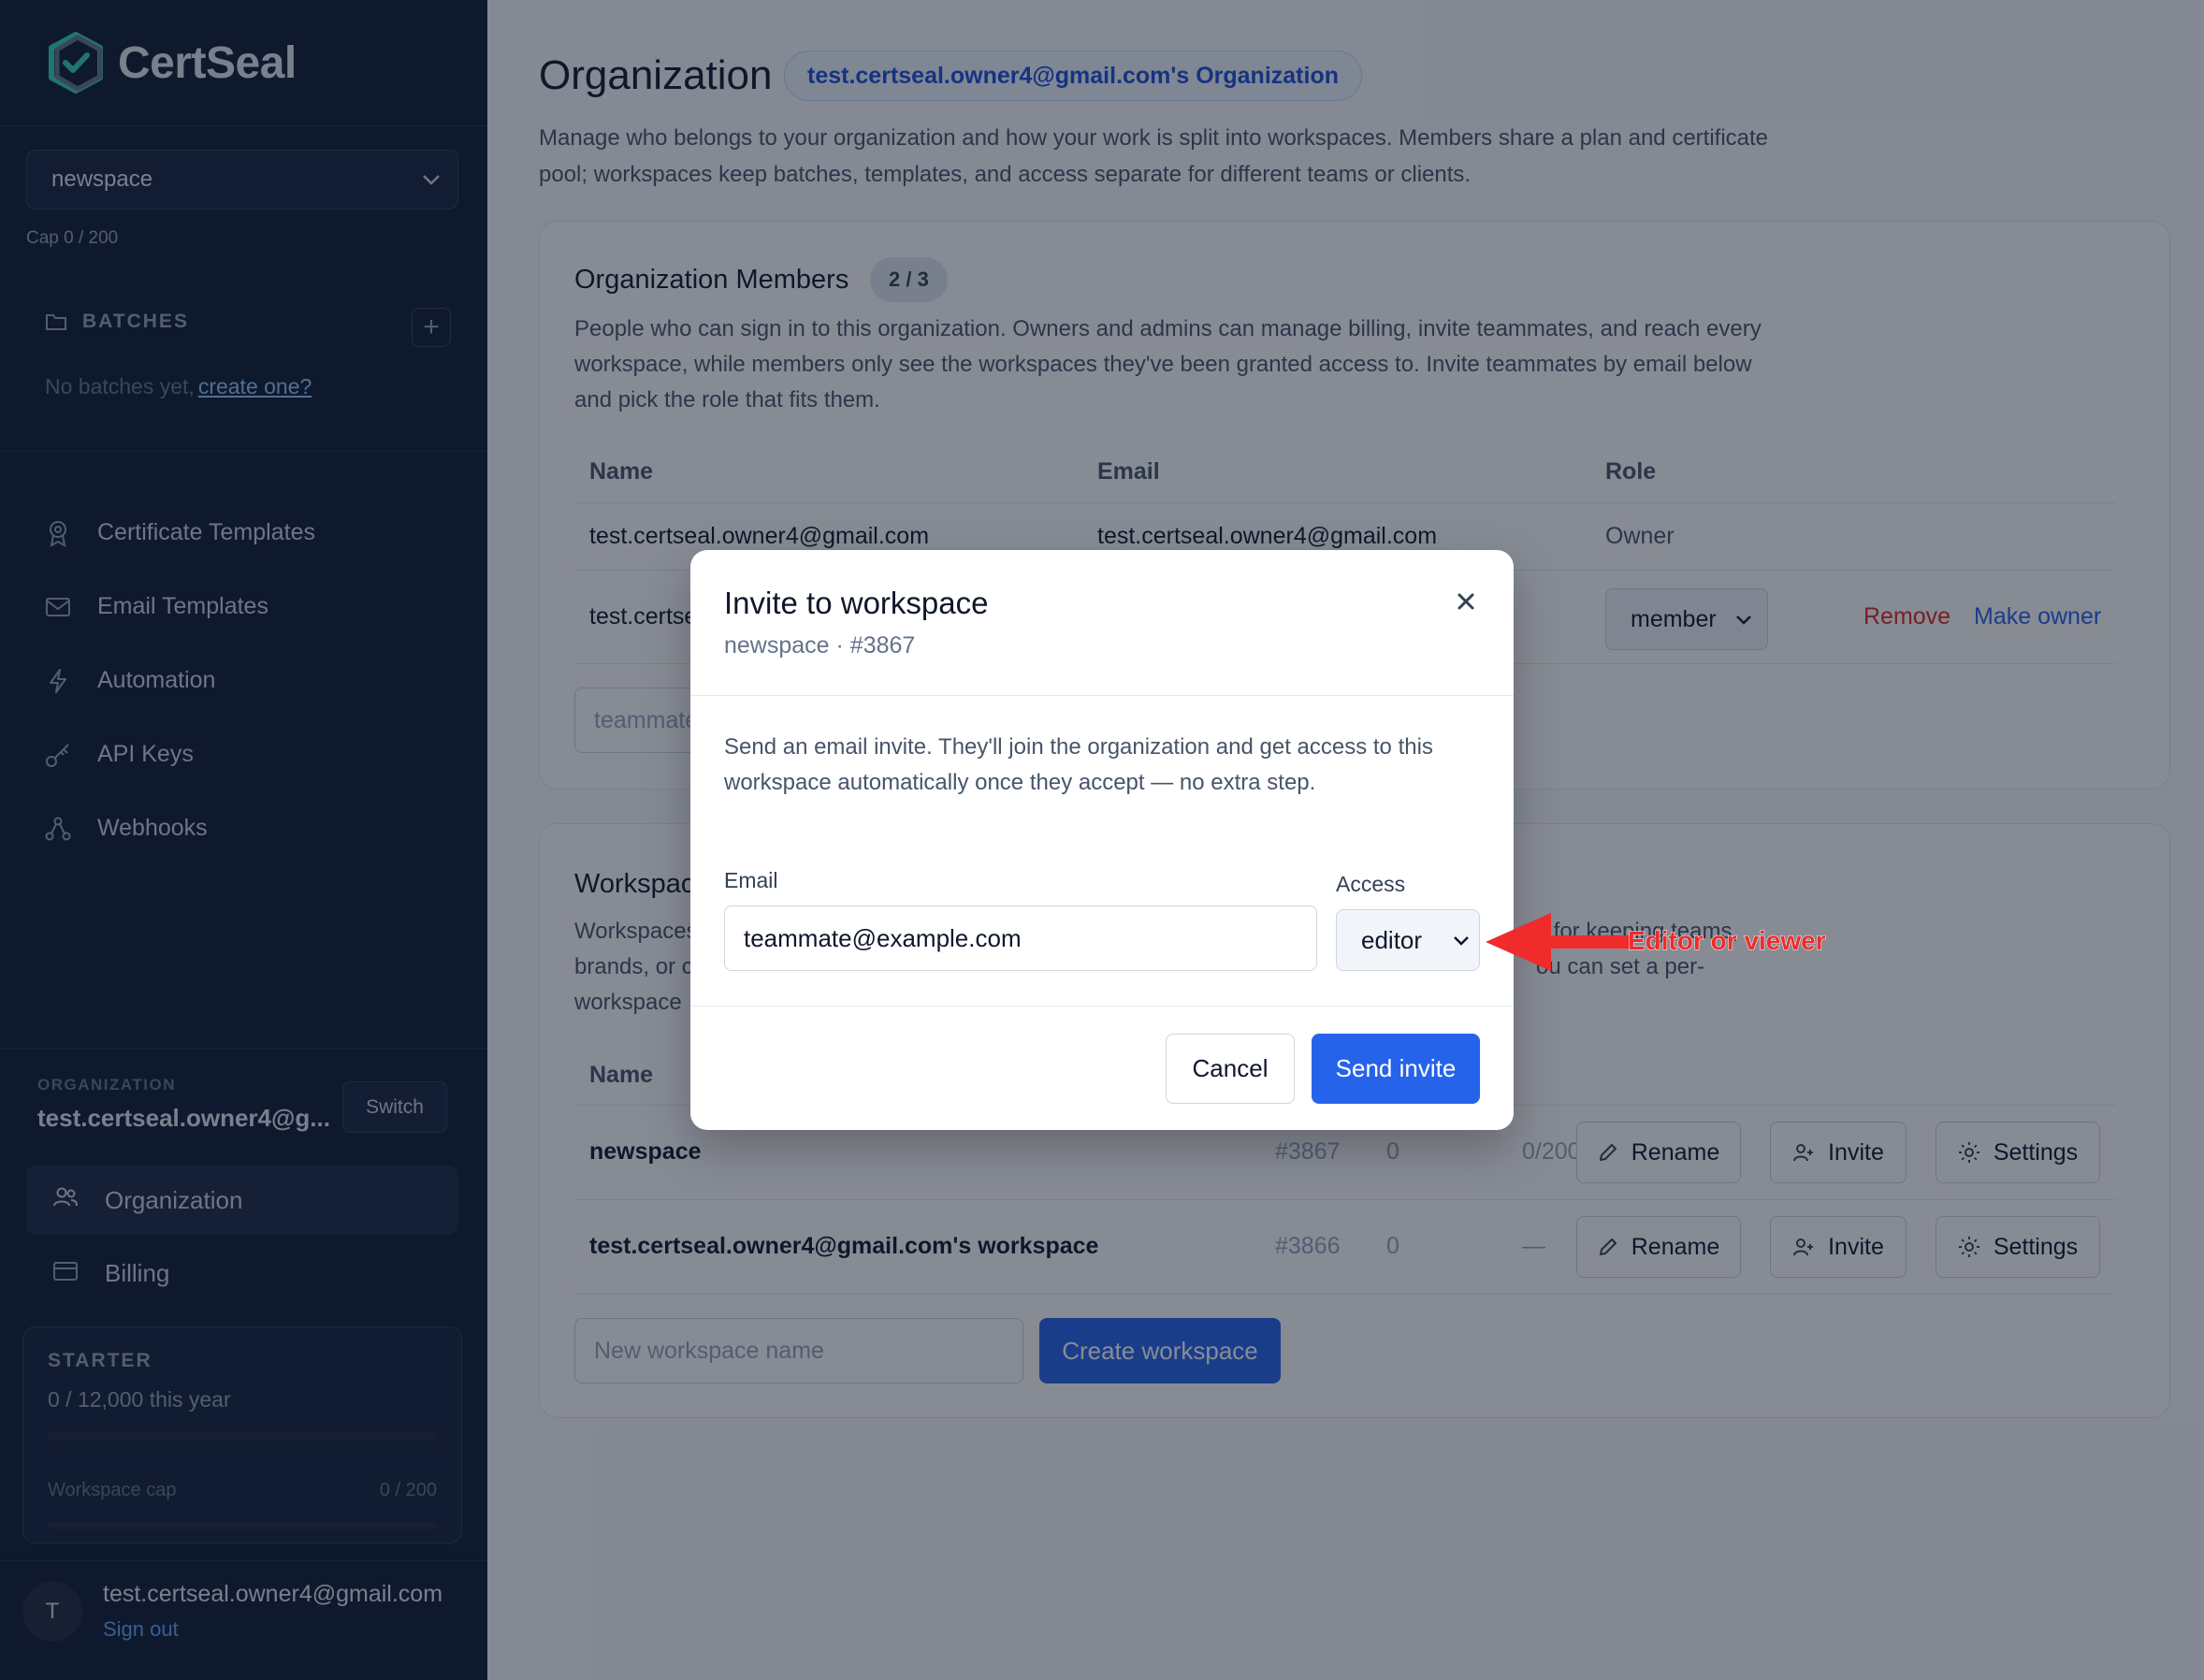 This screenshot has height=1680, width=2204. Describe the element at coordinates (856, 603) in the screenshot. I see `modal-title: Invite to workspace` at that location.